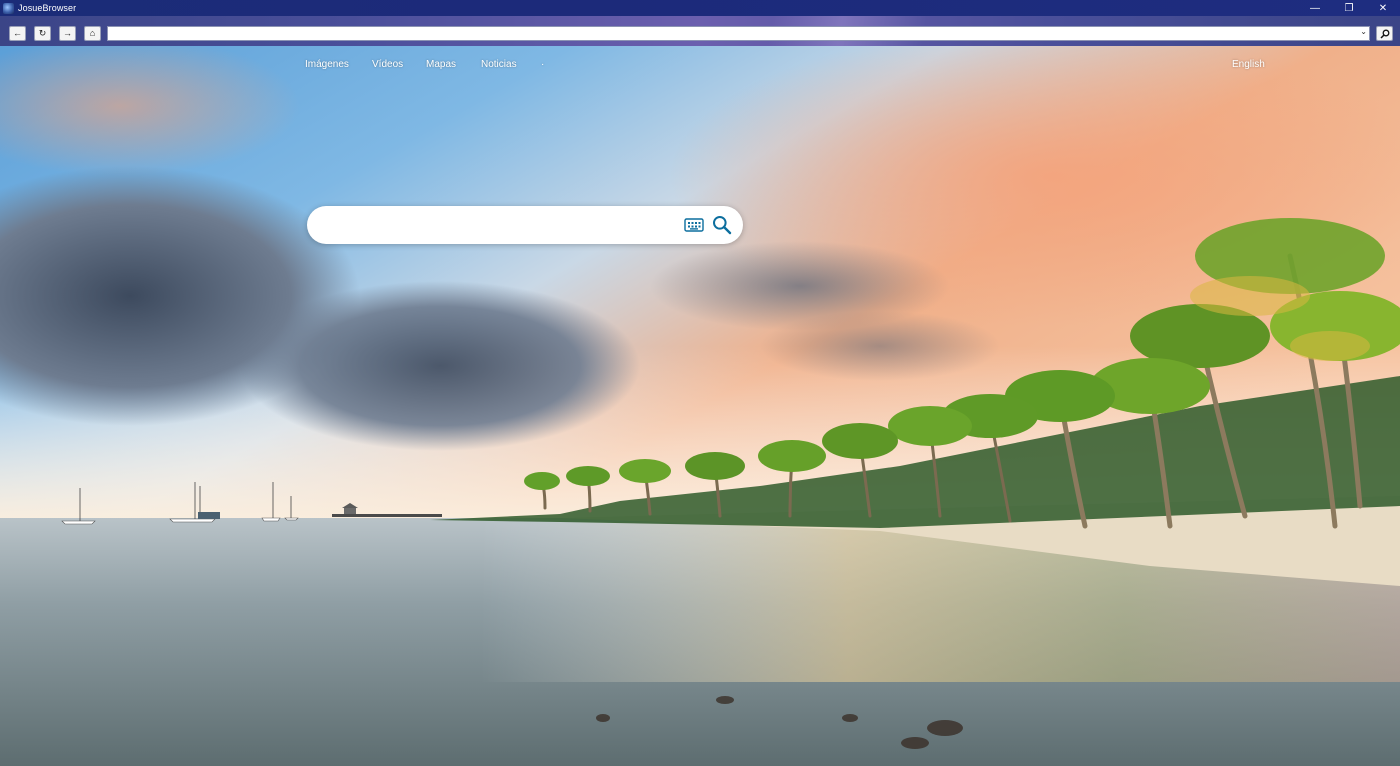  I want to click on restore-button: ❐, so click(1349, 8).